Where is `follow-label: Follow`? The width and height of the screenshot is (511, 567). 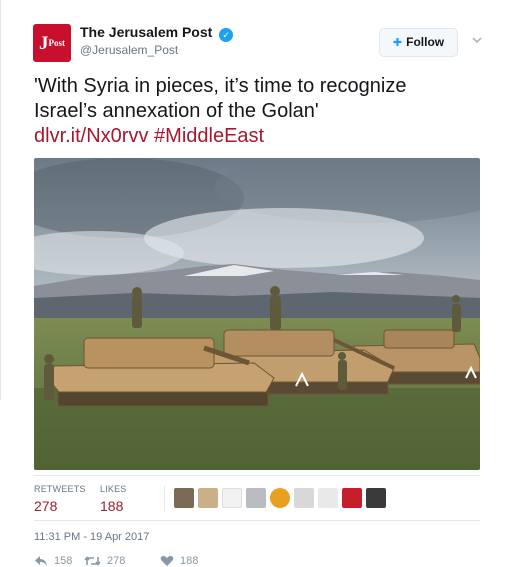 follow-label: Follow is located at coordinates (425, 42).